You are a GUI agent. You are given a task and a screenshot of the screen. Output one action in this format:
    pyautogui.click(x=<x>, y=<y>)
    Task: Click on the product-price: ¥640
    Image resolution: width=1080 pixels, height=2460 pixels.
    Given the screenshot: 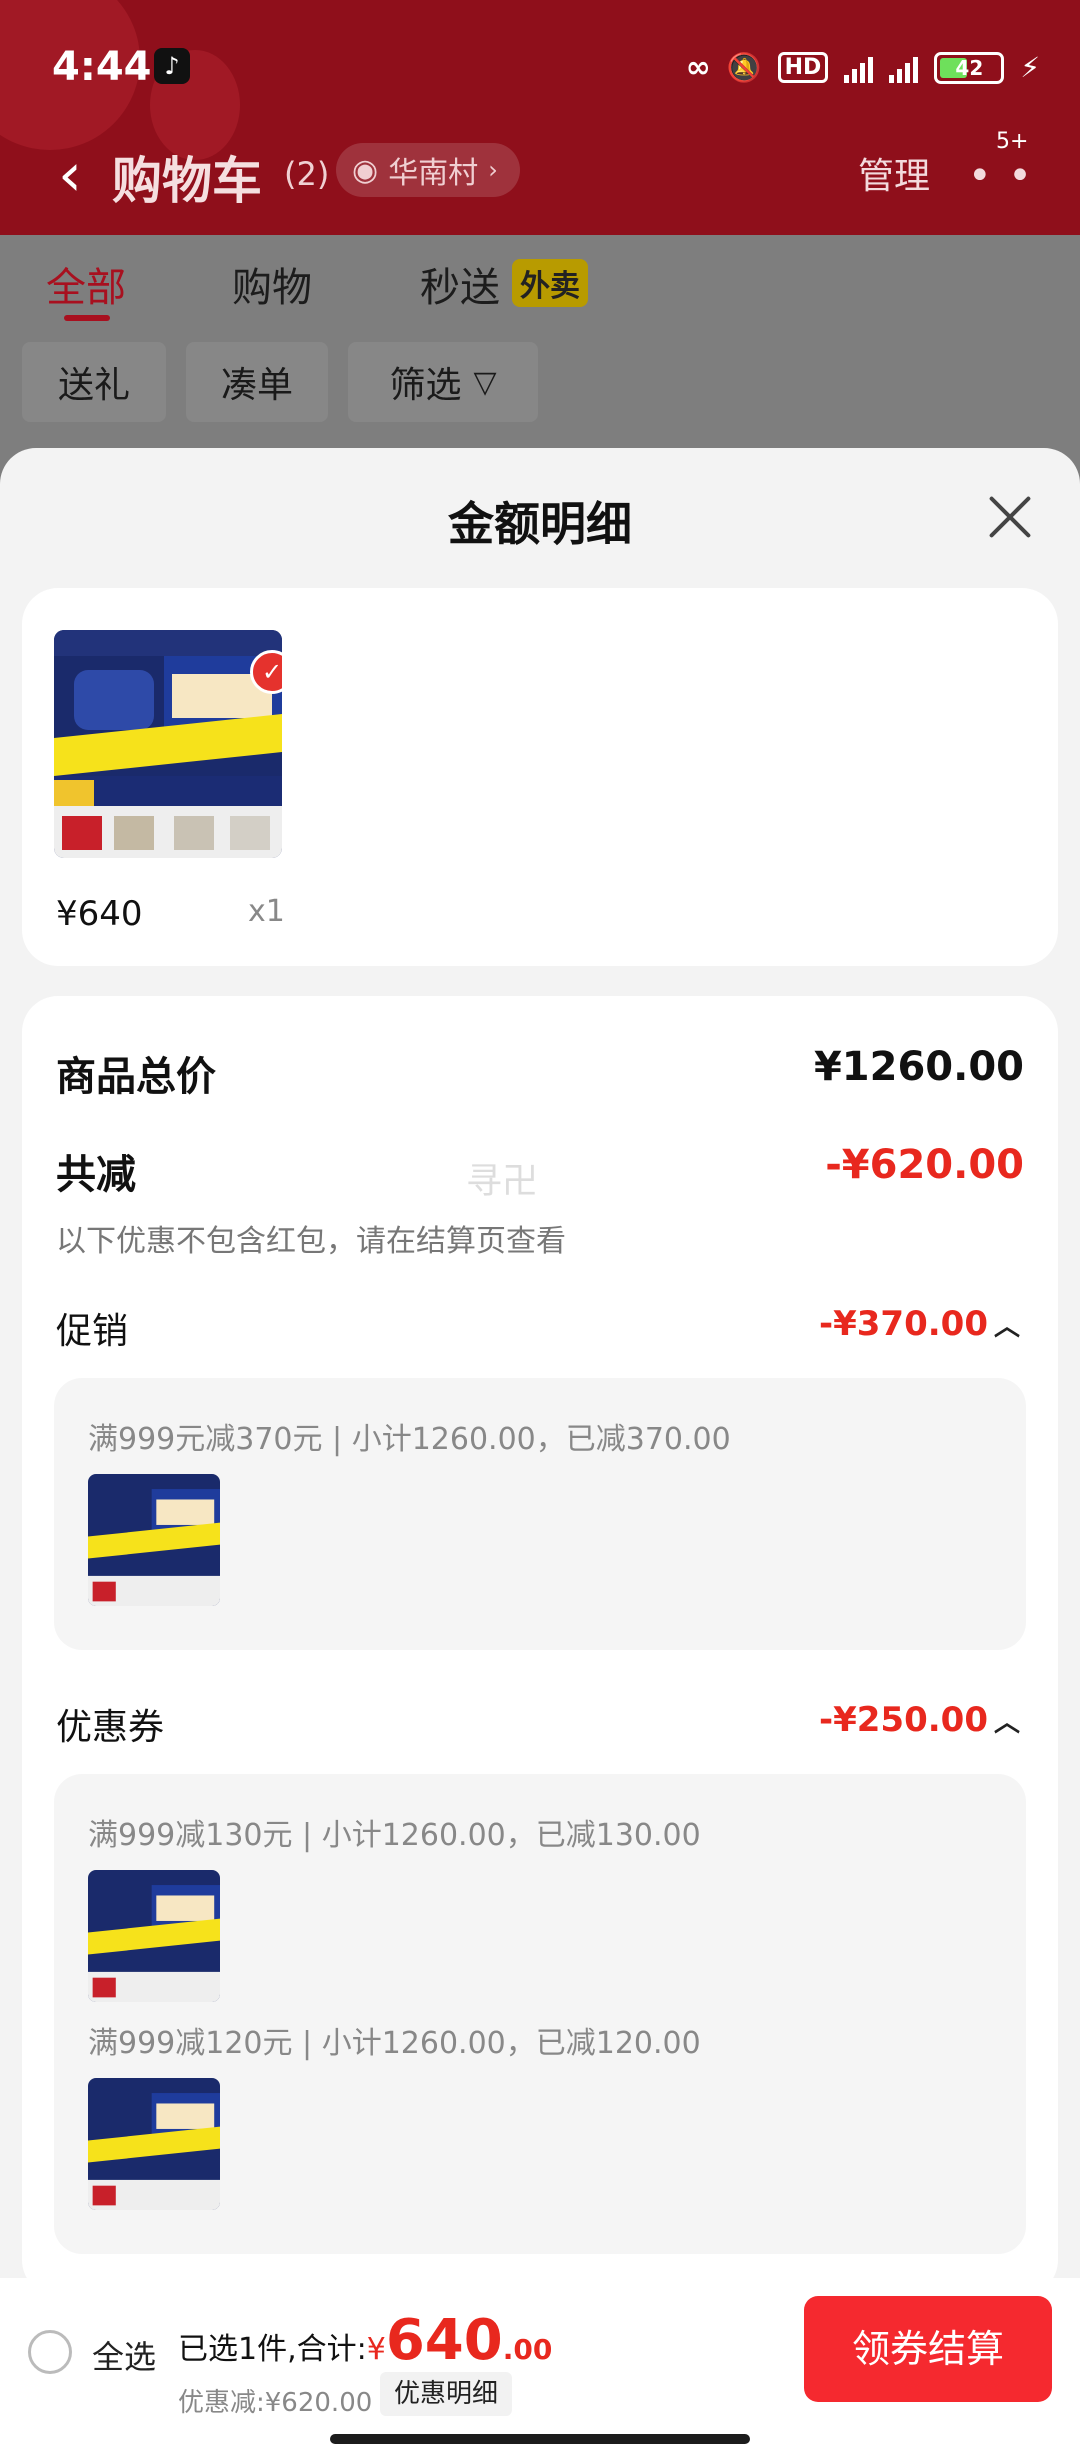 What is the action you would take?
    pyautogui.click(x=99, y=914)
    